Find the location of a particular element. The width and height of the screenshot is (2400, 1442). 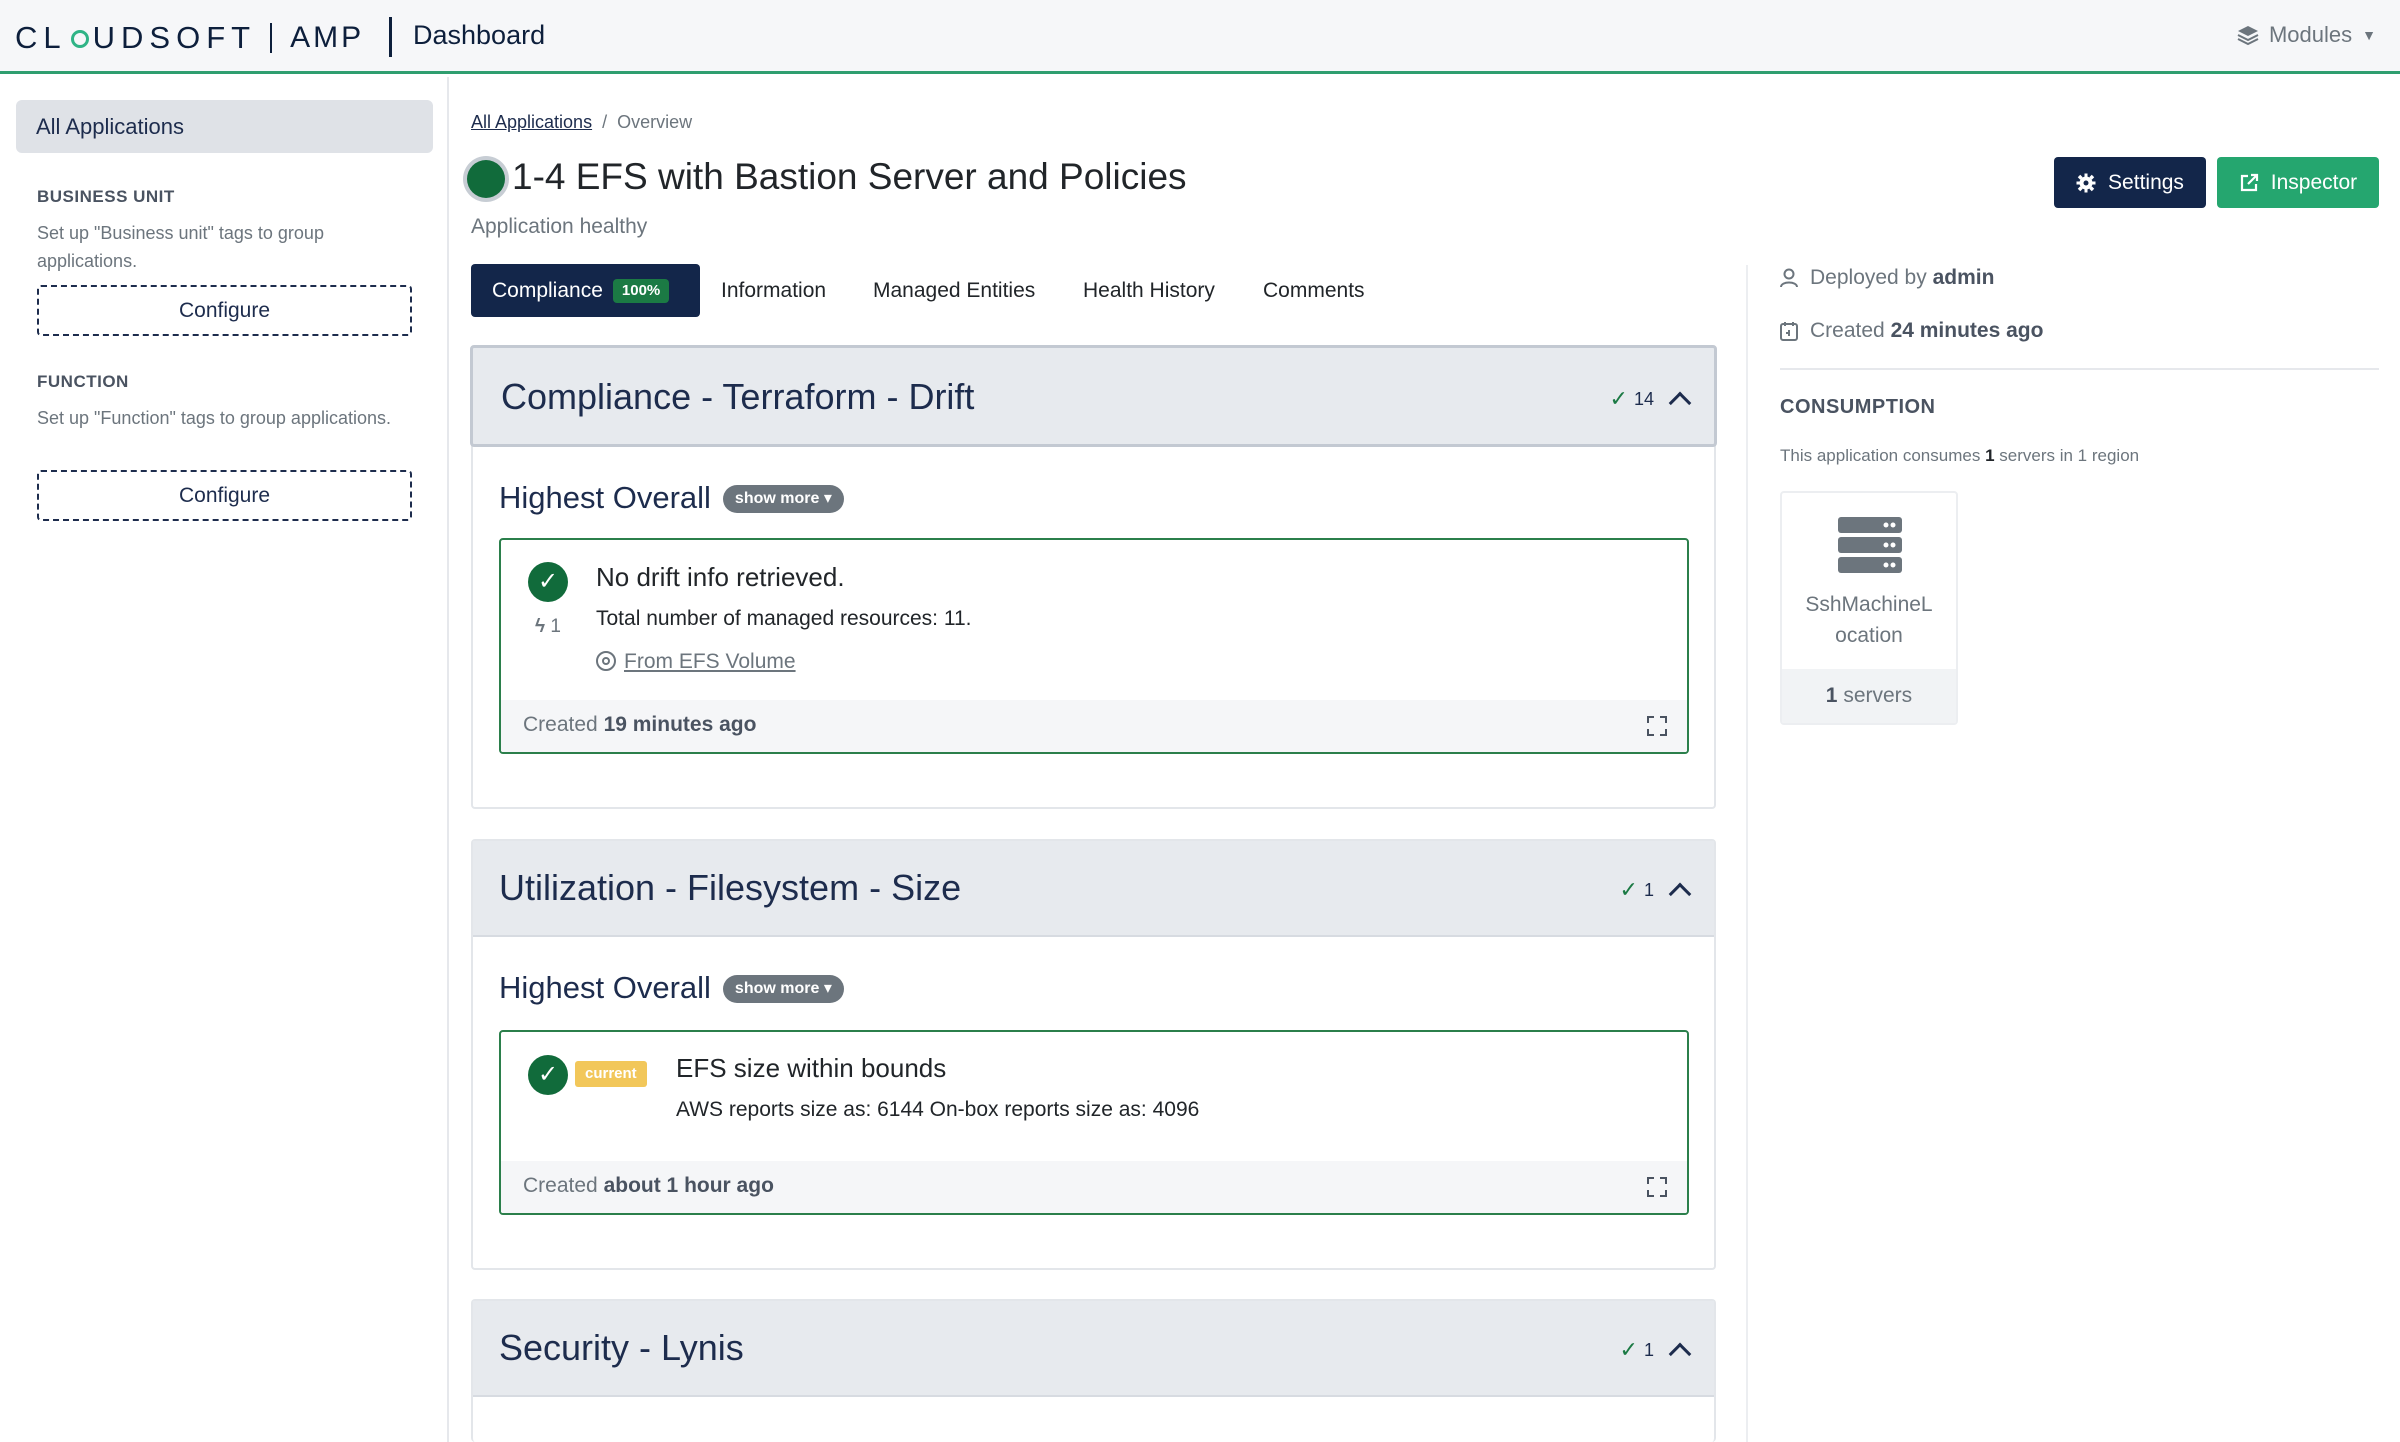

card-title: EFS size within bounds is located at coordinates (811, 1068).